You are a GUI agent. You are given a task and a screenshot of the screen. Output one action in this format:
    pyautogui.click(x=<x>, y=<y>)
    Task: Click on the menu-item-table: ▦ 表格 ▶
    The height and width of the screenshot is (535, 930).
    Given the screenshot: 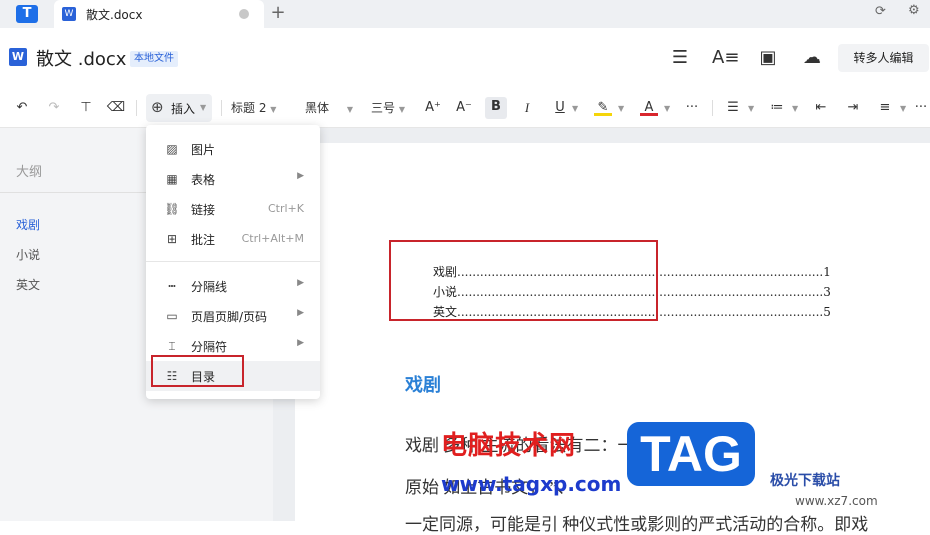 What is the action you would take?
    pyautogui.click(x=233, y=179)
    